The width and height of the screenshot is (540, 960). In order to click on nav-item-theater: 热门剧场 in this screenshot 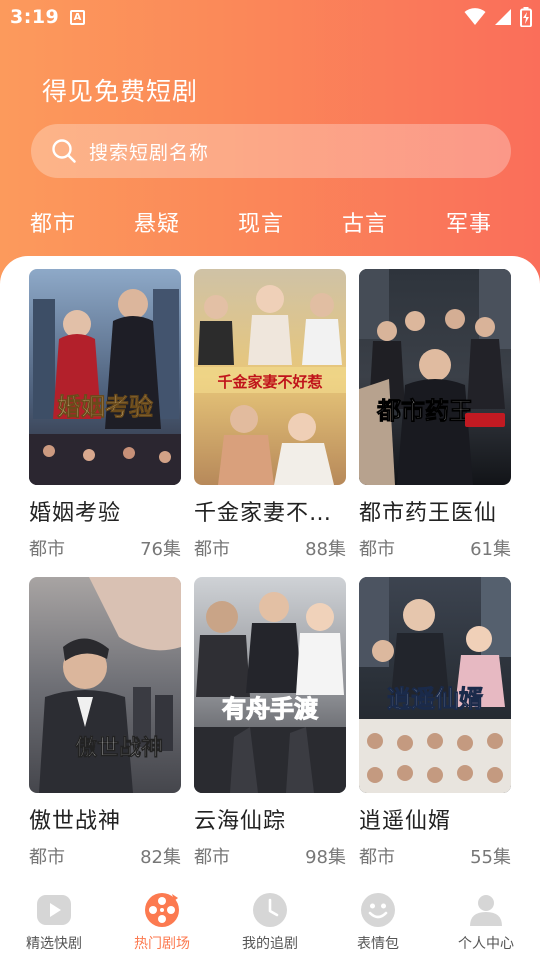, I will do `click(162, 925)`.